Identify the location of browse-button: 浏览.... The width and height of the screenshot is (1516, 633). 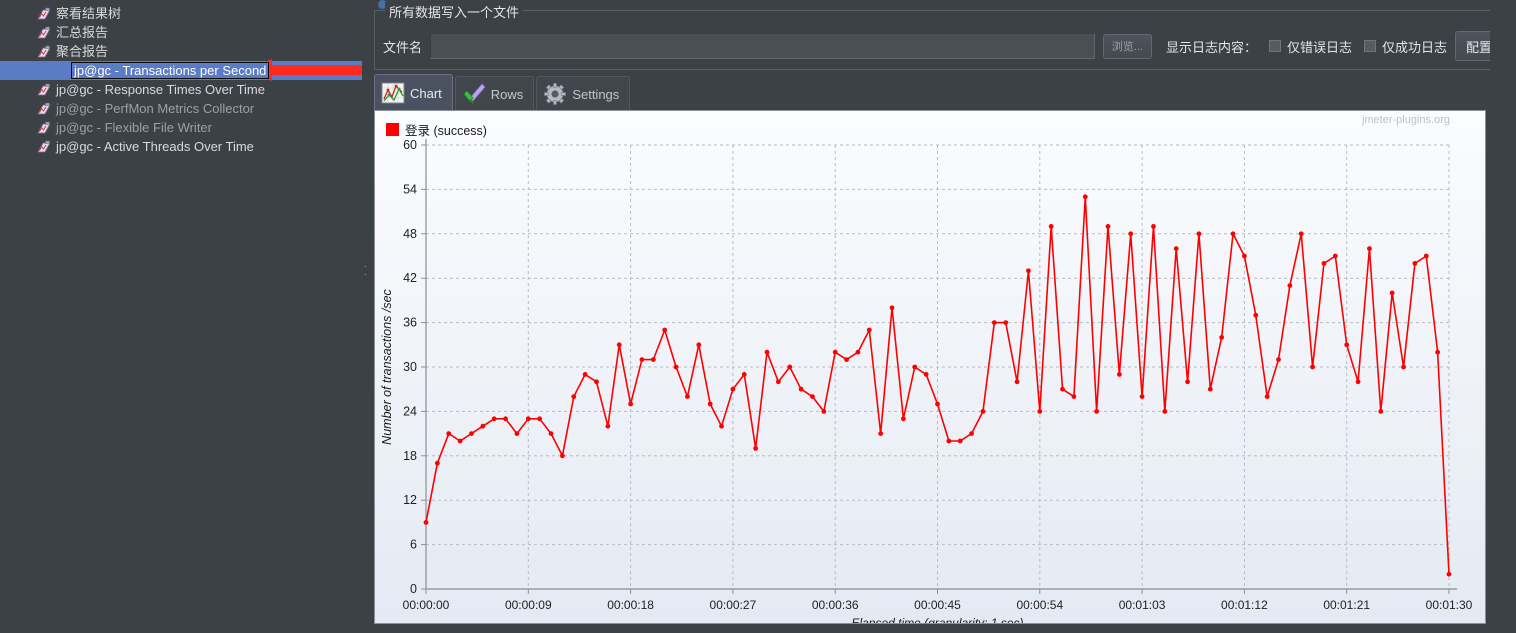
(1127, 46).